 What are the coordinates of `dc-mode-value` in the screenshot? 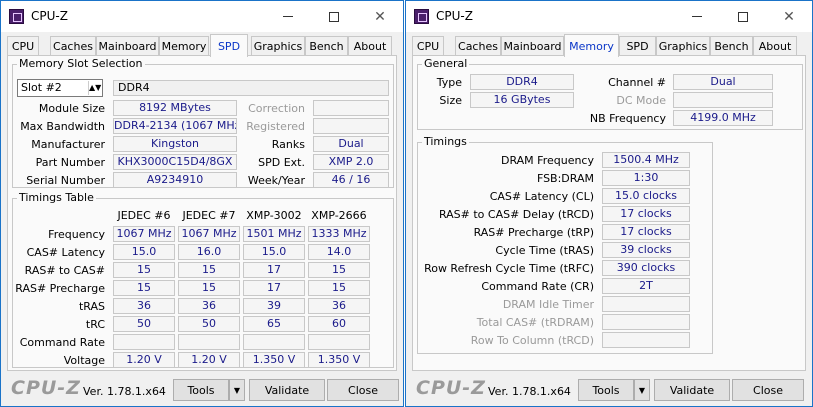 It's located at (723, 100).